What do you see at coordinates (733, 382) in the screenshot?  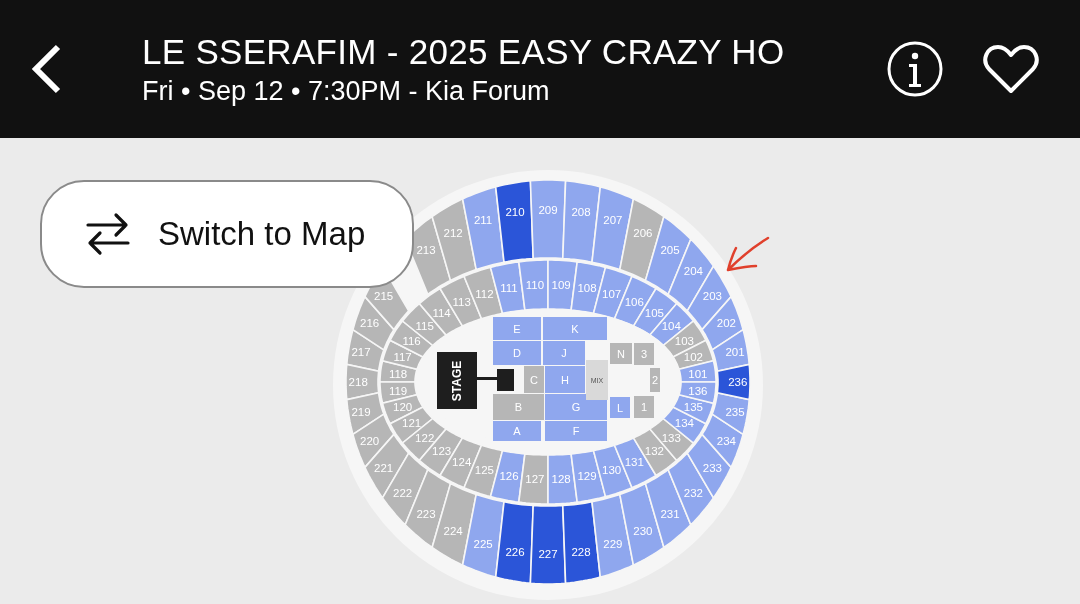 I see `seat-section: 236` at bounding box center [733, 382].